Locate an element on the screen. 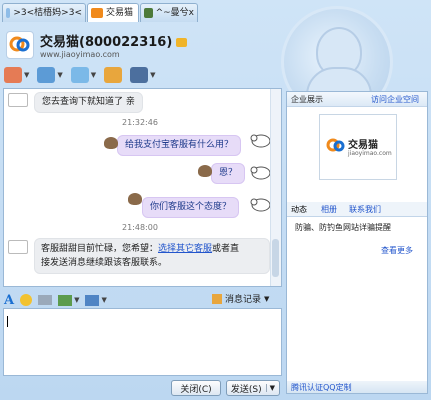 Image resolution: width=431 pixels, height=400 pixels. qq-certification-link: 腾讯认证QQ定制 is located at coordinates (321, 387).